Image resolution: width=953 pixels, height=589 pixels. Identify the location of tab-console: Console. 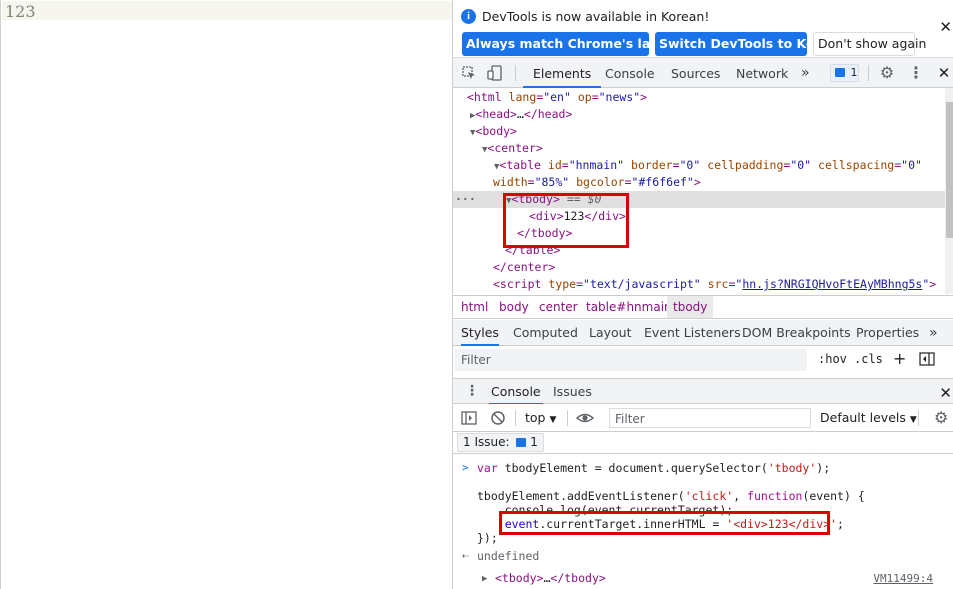
(630, 73).